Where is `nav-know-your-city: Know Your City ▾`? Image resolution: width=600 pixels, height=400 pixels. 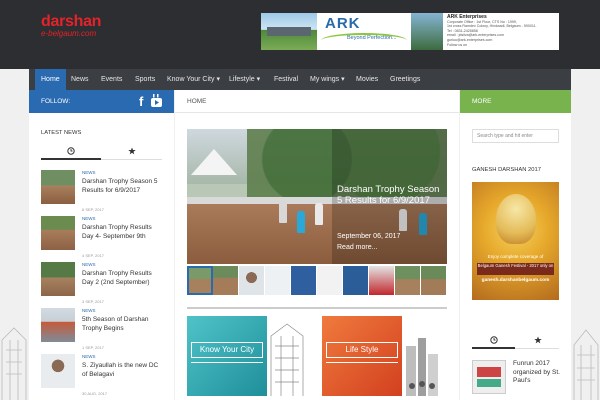 nav-know-your-city: Know Your City ▾ is located at coordinates (193, 79).